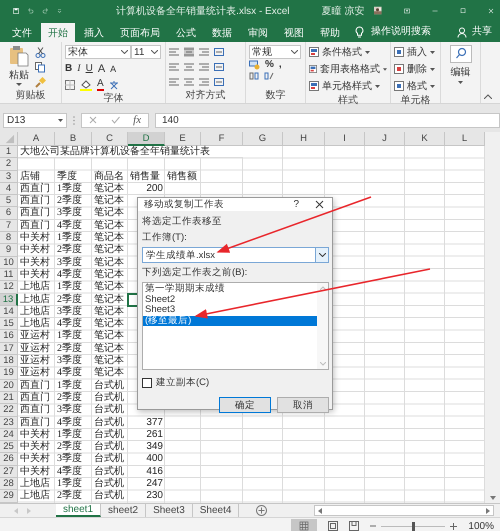 This screenshot has width=500, height=531. Describe the element at coordinates (30, 176) in the screenshot. I see `table-cell-text: 店铺` at that location.